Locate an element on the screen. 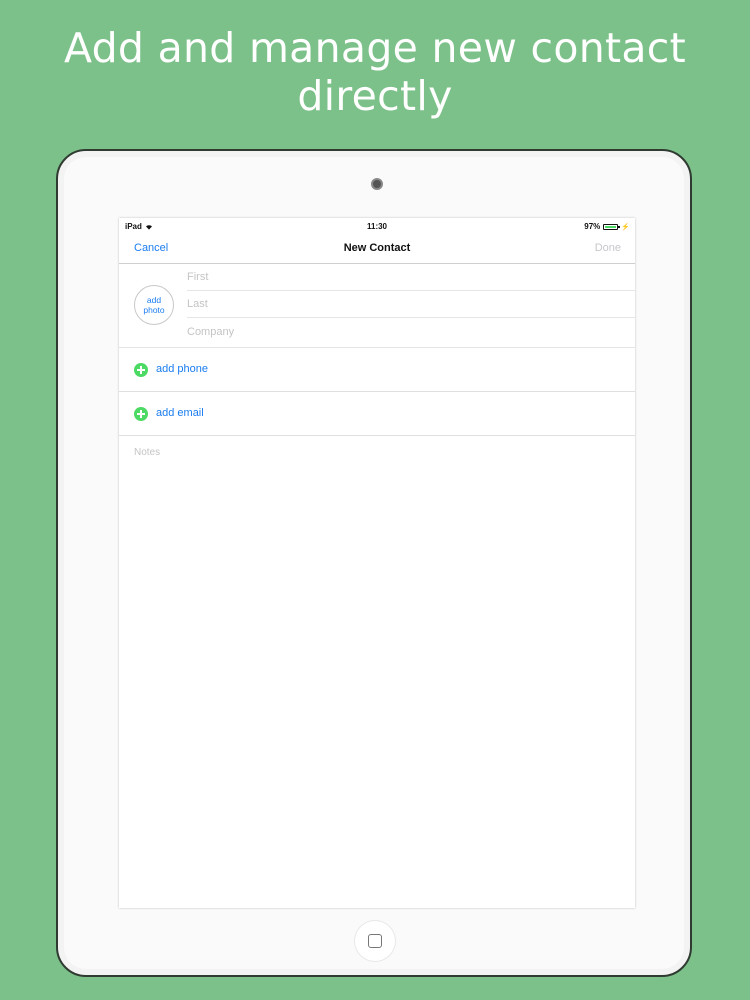 This screenshot has width=750, height=1000. battery-fill is located at coordinates (610, 226).